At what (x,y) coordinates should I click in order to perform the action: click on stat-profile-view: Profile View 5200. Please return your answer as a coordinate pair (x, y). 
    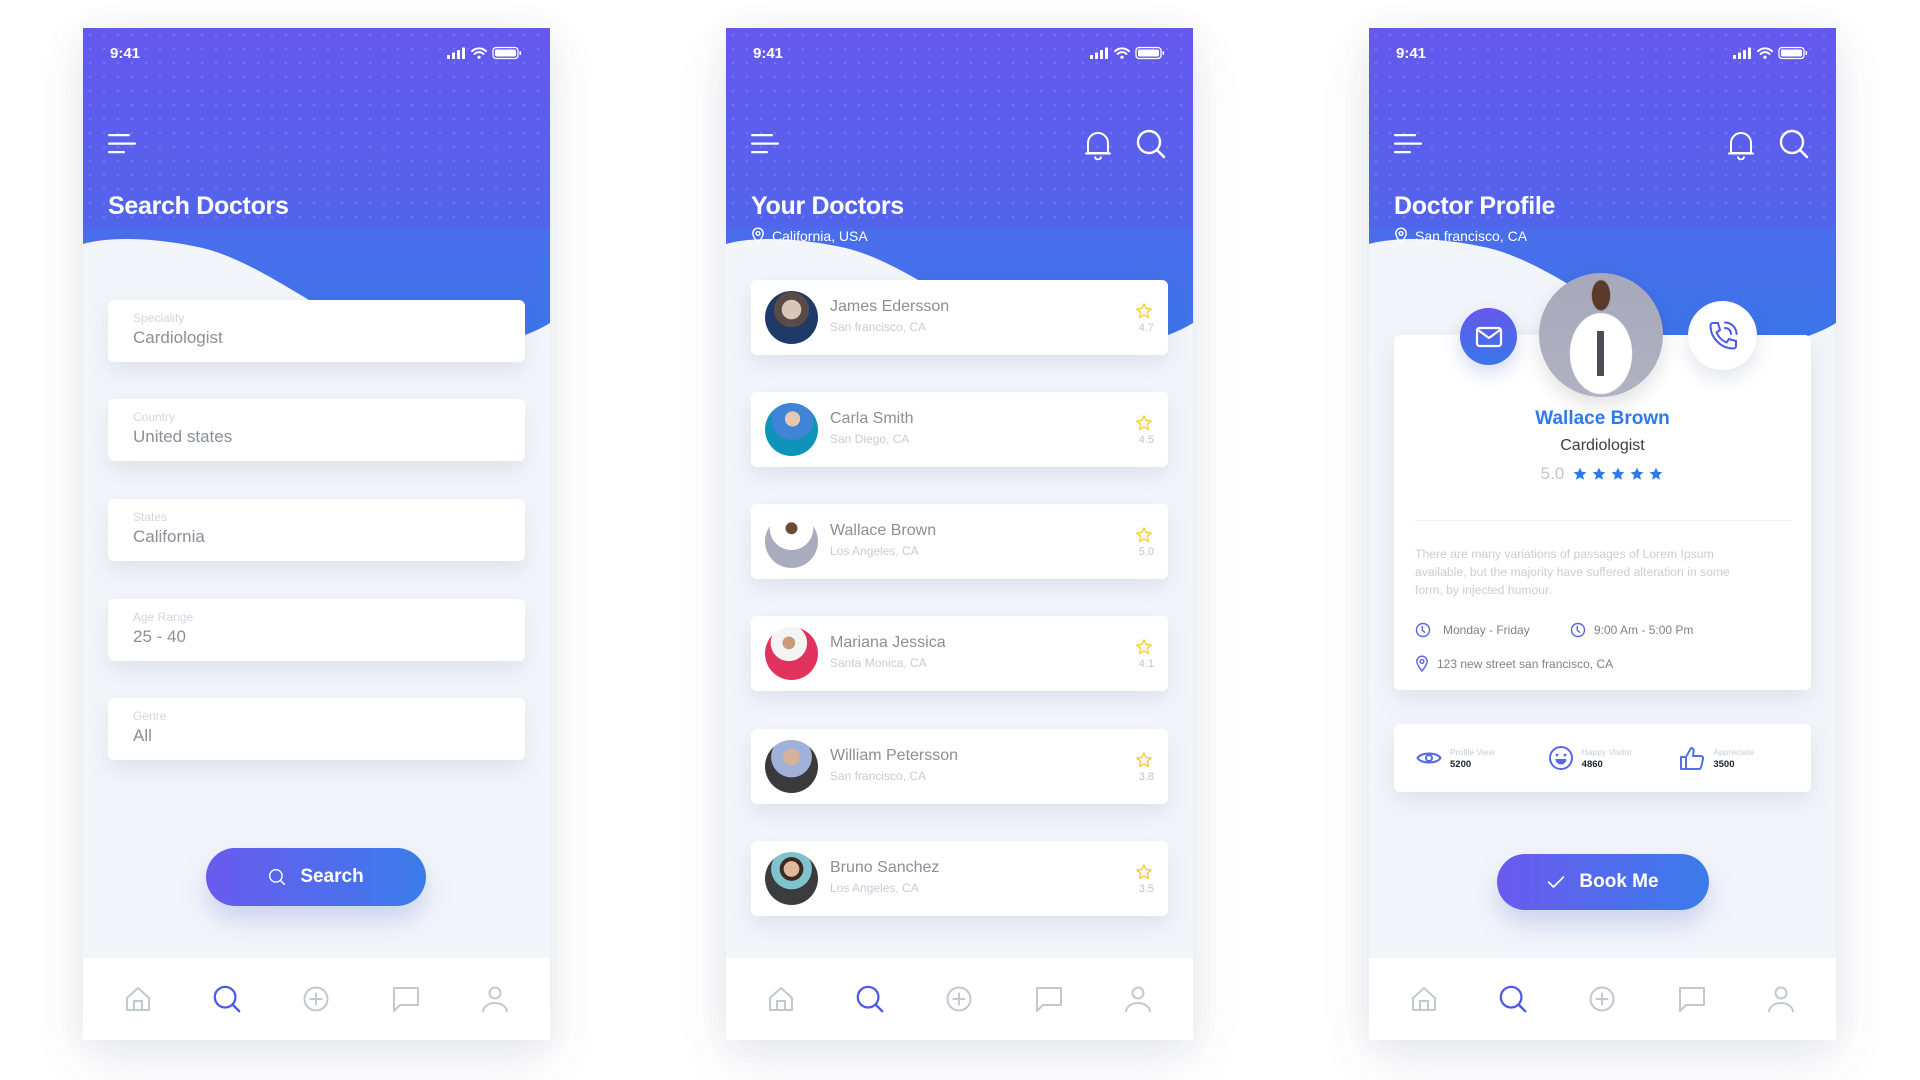
    Looking at the image, I should click on (1482, 758).